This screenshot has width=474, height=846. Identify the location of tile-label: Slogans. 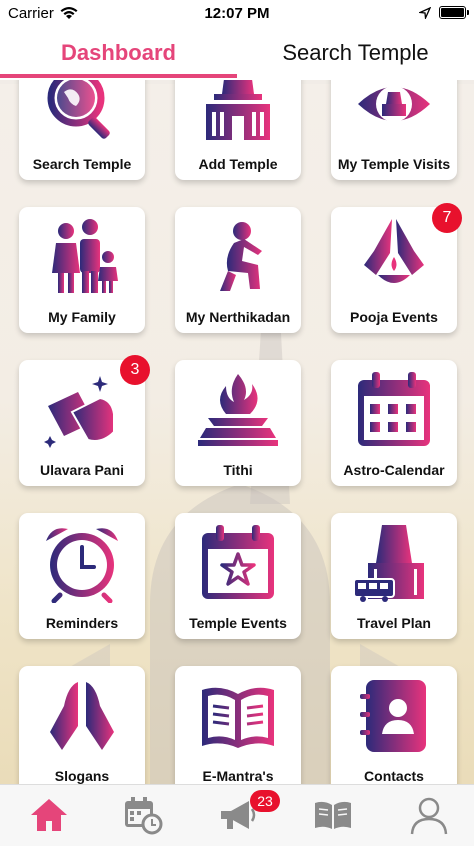
(82, 776).